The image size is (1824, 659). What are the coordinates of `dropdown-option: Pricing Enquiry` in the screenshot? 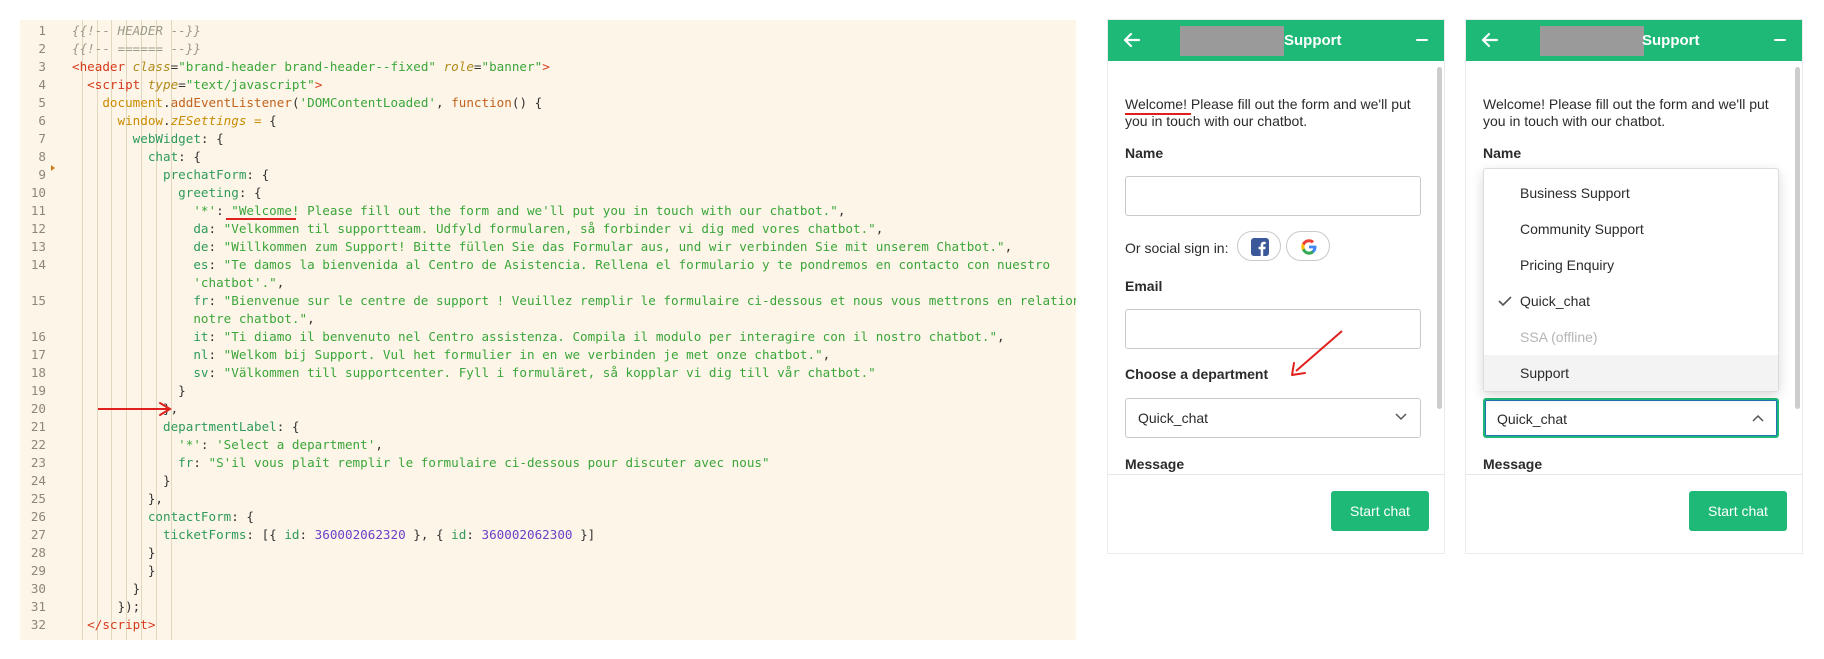 It's located at (1631, 265).